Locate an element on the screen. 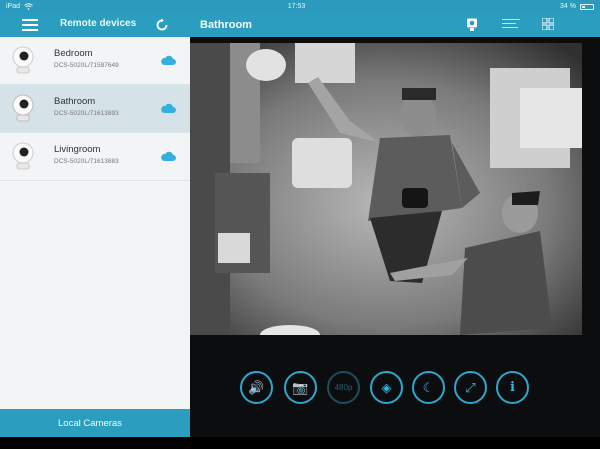  device-name: Livingroom is located at coordinates (77, 149).